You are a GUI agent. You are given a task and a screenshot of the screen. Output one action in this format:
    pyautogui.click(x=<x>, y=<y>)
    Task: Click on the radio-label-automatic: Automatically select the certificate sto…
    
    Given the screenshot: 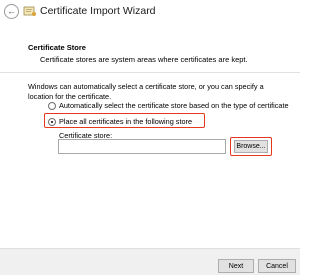 What is the action you would take?
    pyautogui.click(x=174, y=105)
    